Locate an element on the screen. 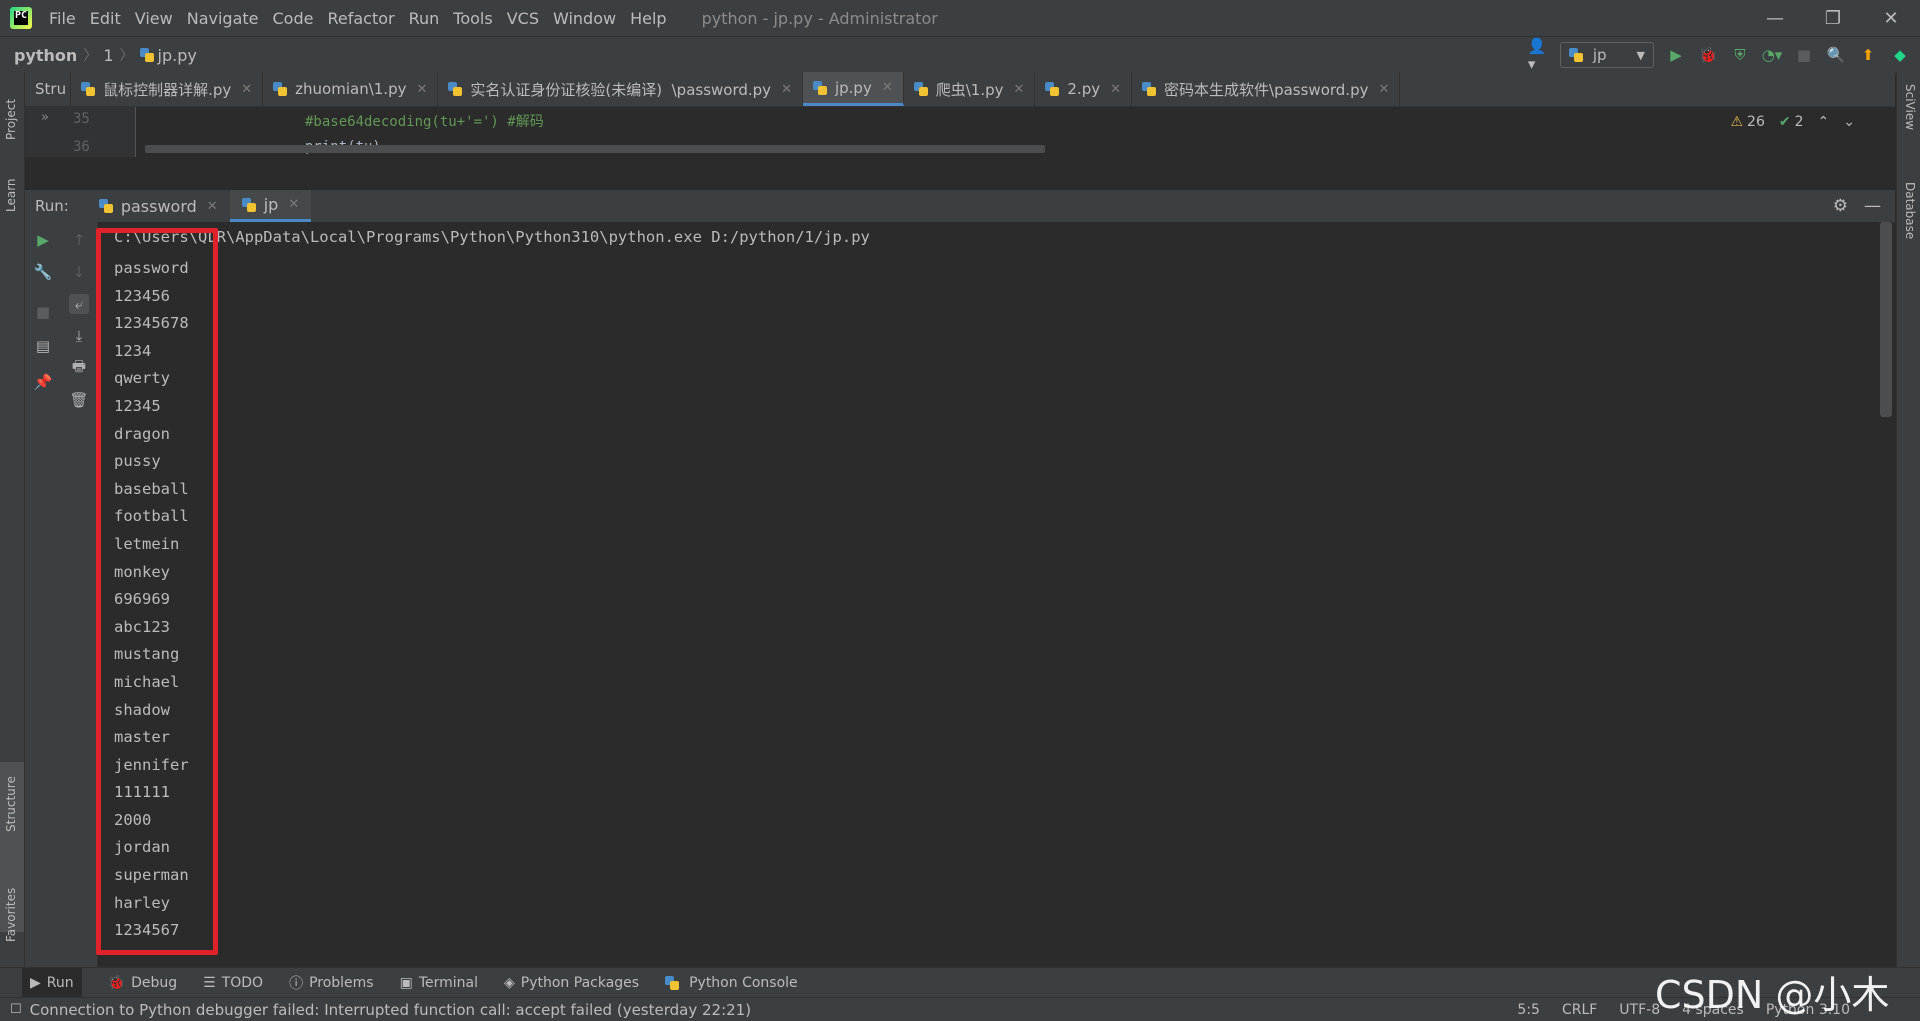 The width and height of the screenshot is (1920, 1021). chevron-down-icon: ⌄ is located at coordinates (1849, 122).